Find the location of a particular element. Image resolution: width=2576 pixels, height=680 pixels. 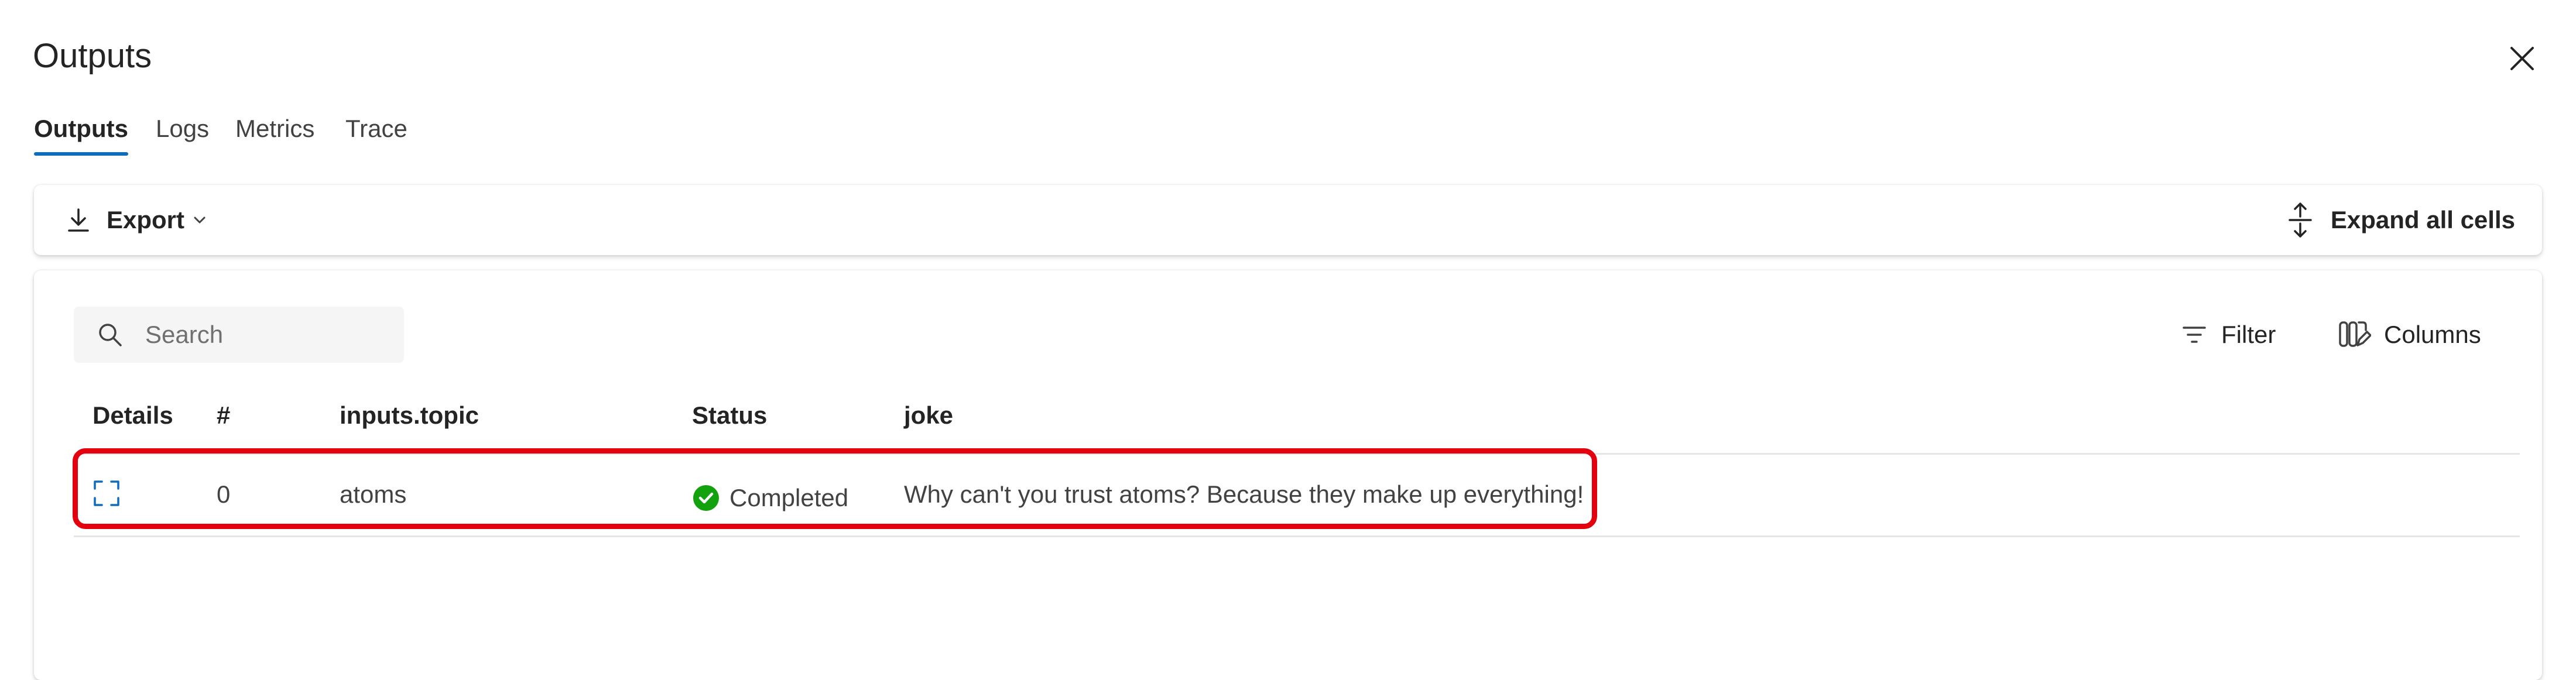

columns-edit-icon is located at coordinates (2355, 334).